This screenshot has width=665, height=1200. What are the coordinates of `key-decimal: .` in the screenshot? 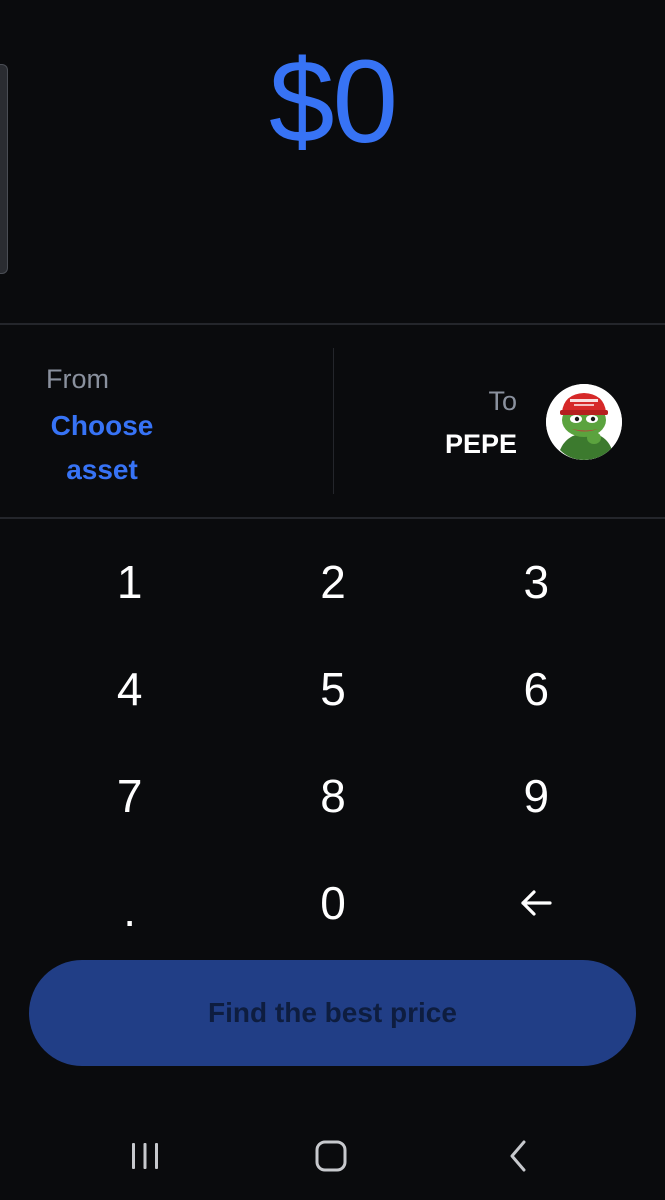 It's located at (129, 902).